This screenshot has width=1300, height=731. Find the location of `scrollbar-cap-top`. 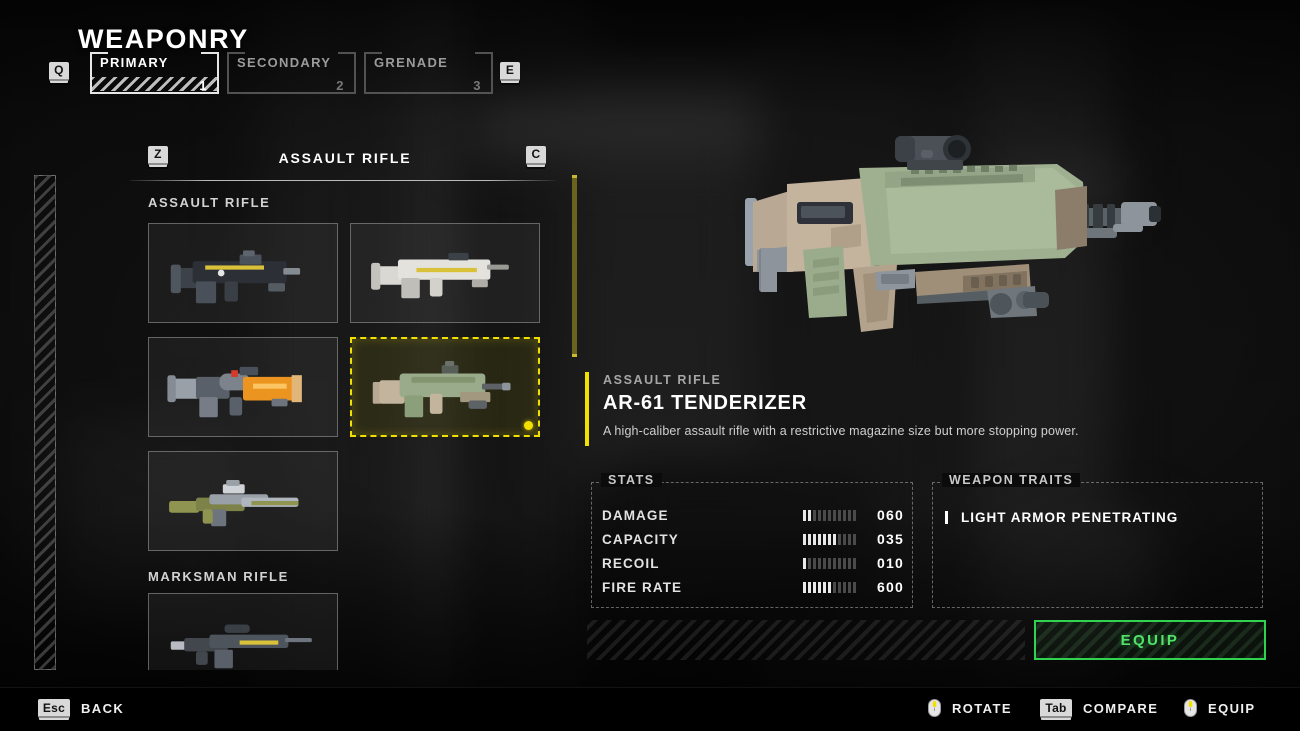

scrollbar-cap-top is located at coordinates (574, 176).